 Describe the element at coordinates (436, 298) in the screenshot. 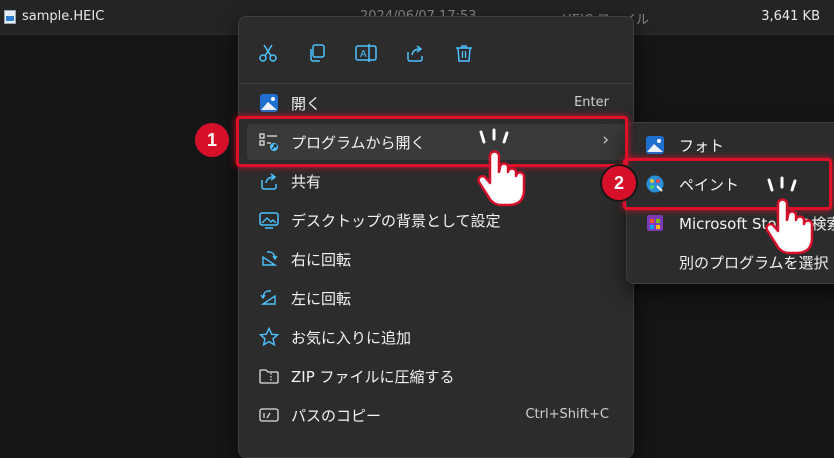

I see `menu-item-rotate-left: 左に回転` at that location.